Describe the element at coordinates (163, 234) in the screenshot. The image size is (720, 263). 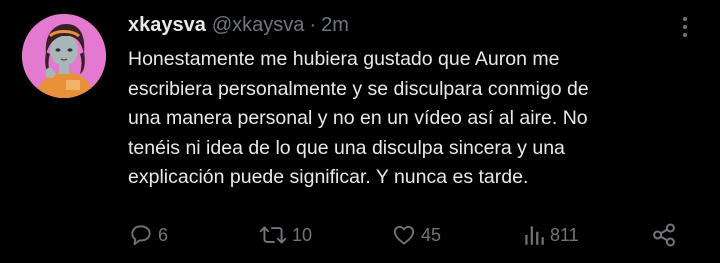
I see `reply-count: 6` at that location.